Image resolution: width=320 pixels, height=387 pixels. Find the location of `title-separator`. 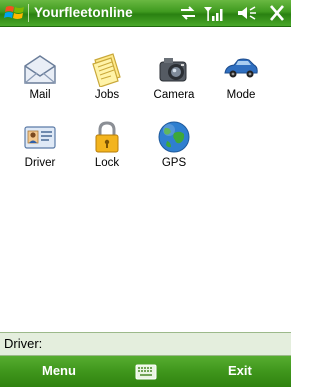

title-separator is located at coordinates (28, 13).